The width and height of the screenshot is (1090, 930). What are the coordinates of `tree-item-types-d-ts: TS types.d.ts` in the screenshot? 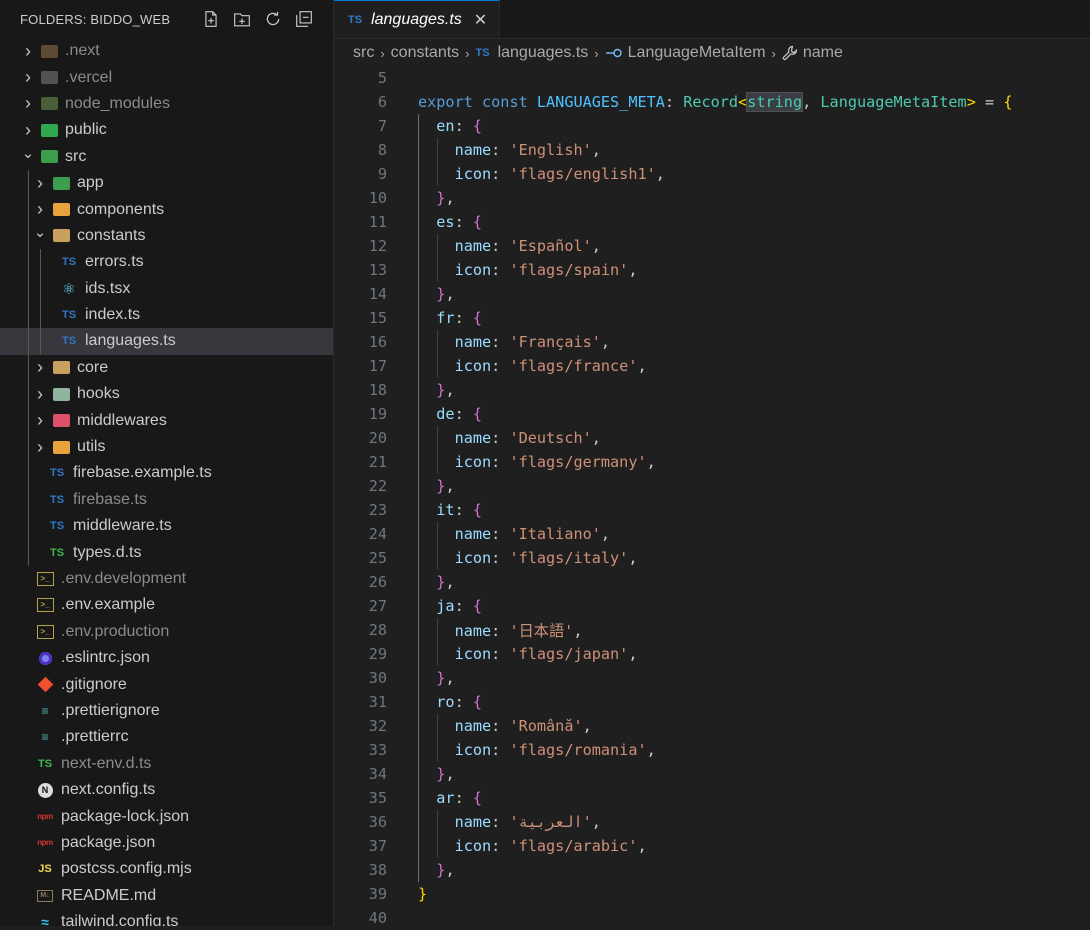 It's located at (166, 552).